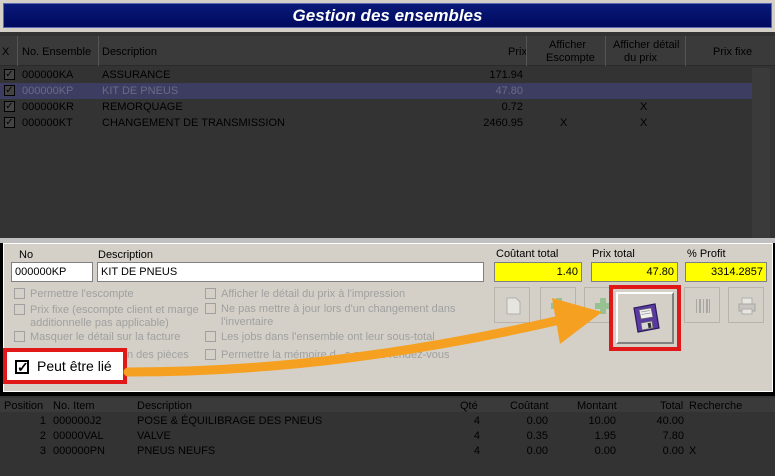 The image size is (775, 476). Describe the element at coordinates (140, 91) in the screenshot. I see `cell-description: KIT DE PNEUS` at that location.